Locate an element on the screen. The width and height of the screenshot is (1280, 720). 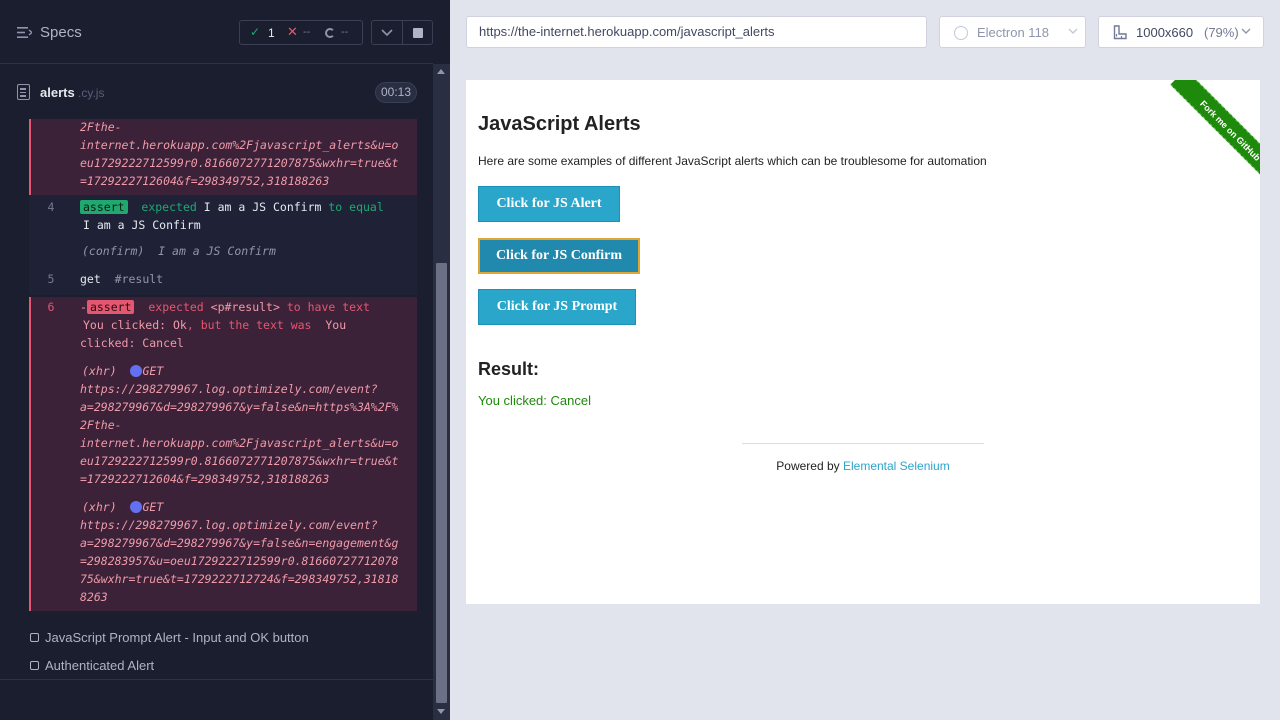
spec-file-row: alerts .cy.js 00:13 is located at coordinates (216, 92).